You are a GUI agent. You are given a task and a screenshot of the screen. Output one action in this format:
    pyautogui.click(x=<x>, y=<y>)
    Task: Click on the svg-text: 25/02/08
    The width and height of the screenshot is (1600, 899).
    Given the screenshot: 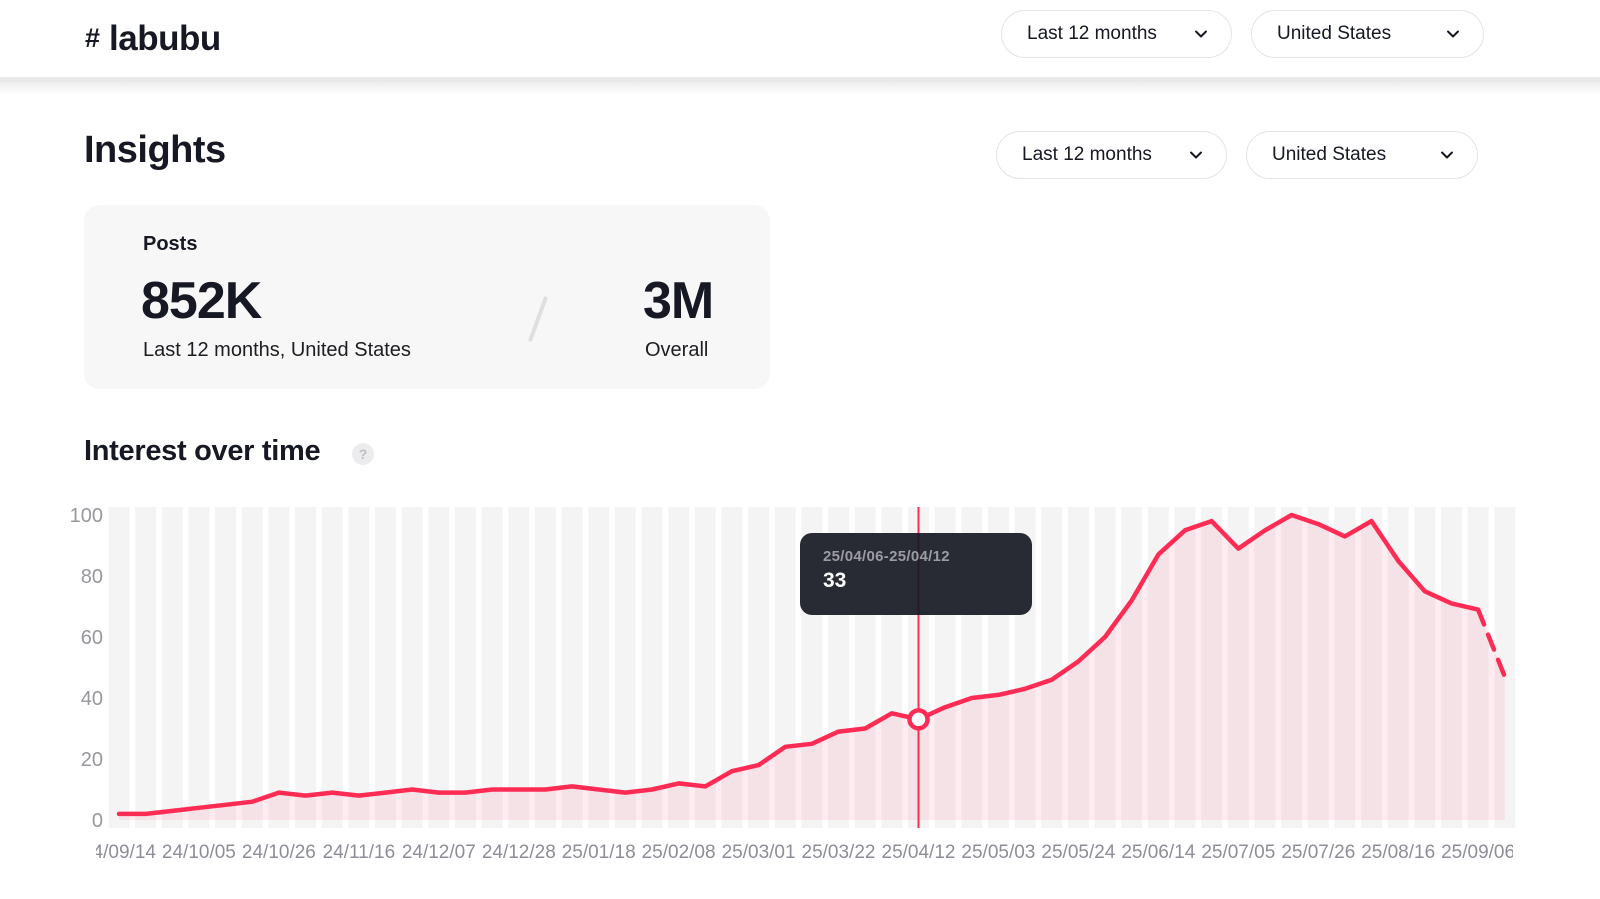 What is the action you would take?
    pyautogui.click(x=679, y=852)
    